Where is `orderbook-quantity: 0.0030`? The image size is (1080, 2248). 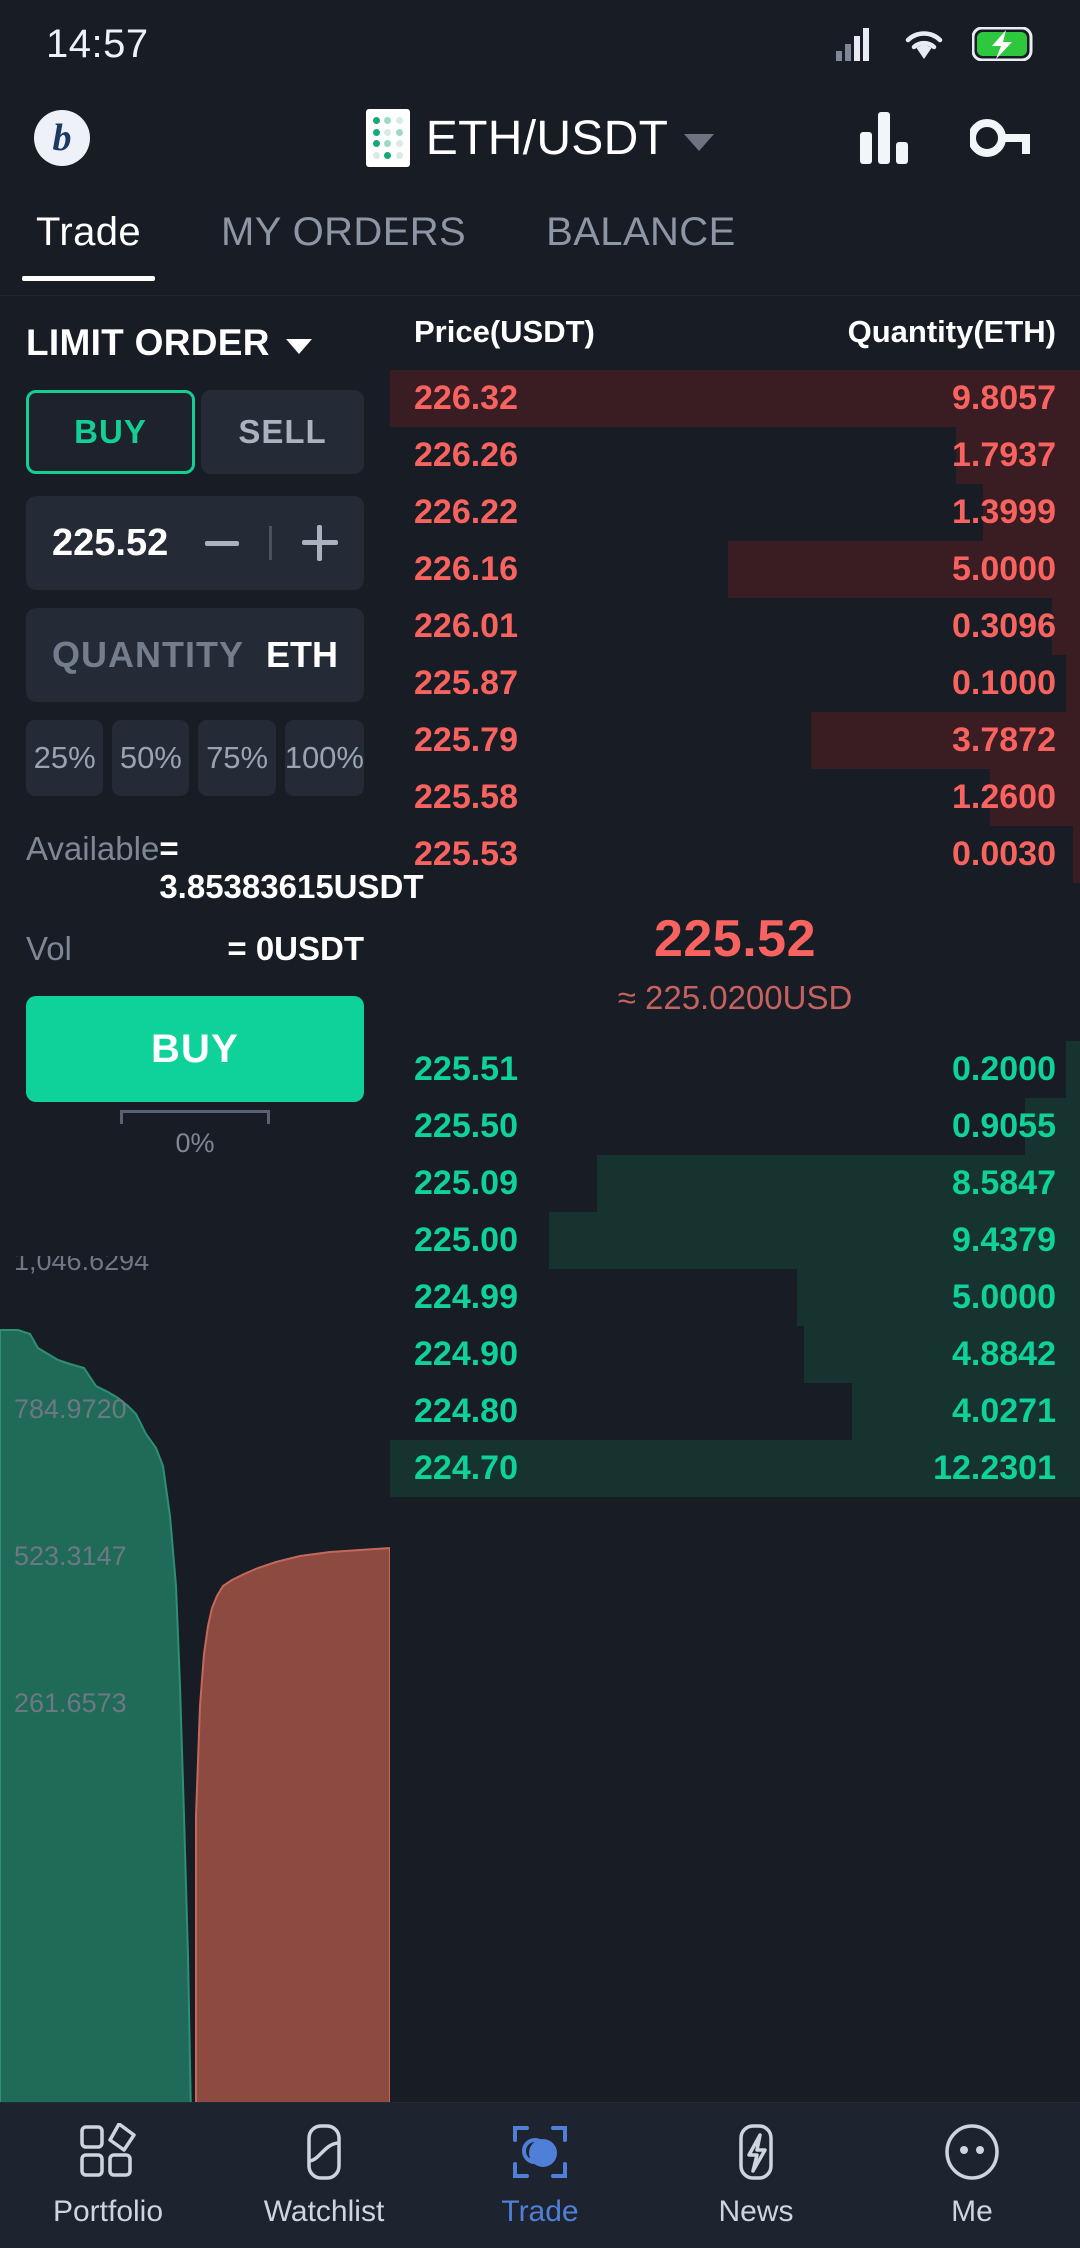
orderbook-quantity: 0.0030 is located at coordinates (1004, 854).